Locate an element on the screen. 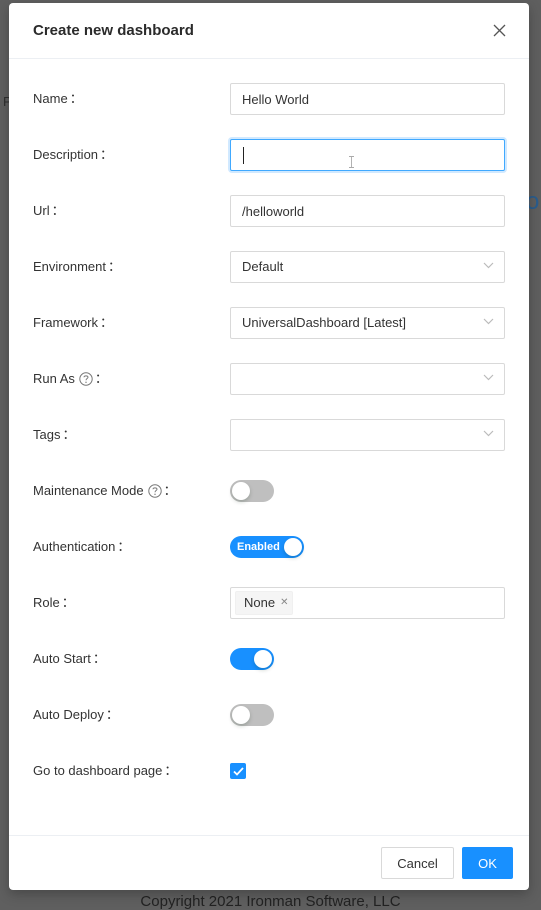  url-input is located at coordinates (367, 211).